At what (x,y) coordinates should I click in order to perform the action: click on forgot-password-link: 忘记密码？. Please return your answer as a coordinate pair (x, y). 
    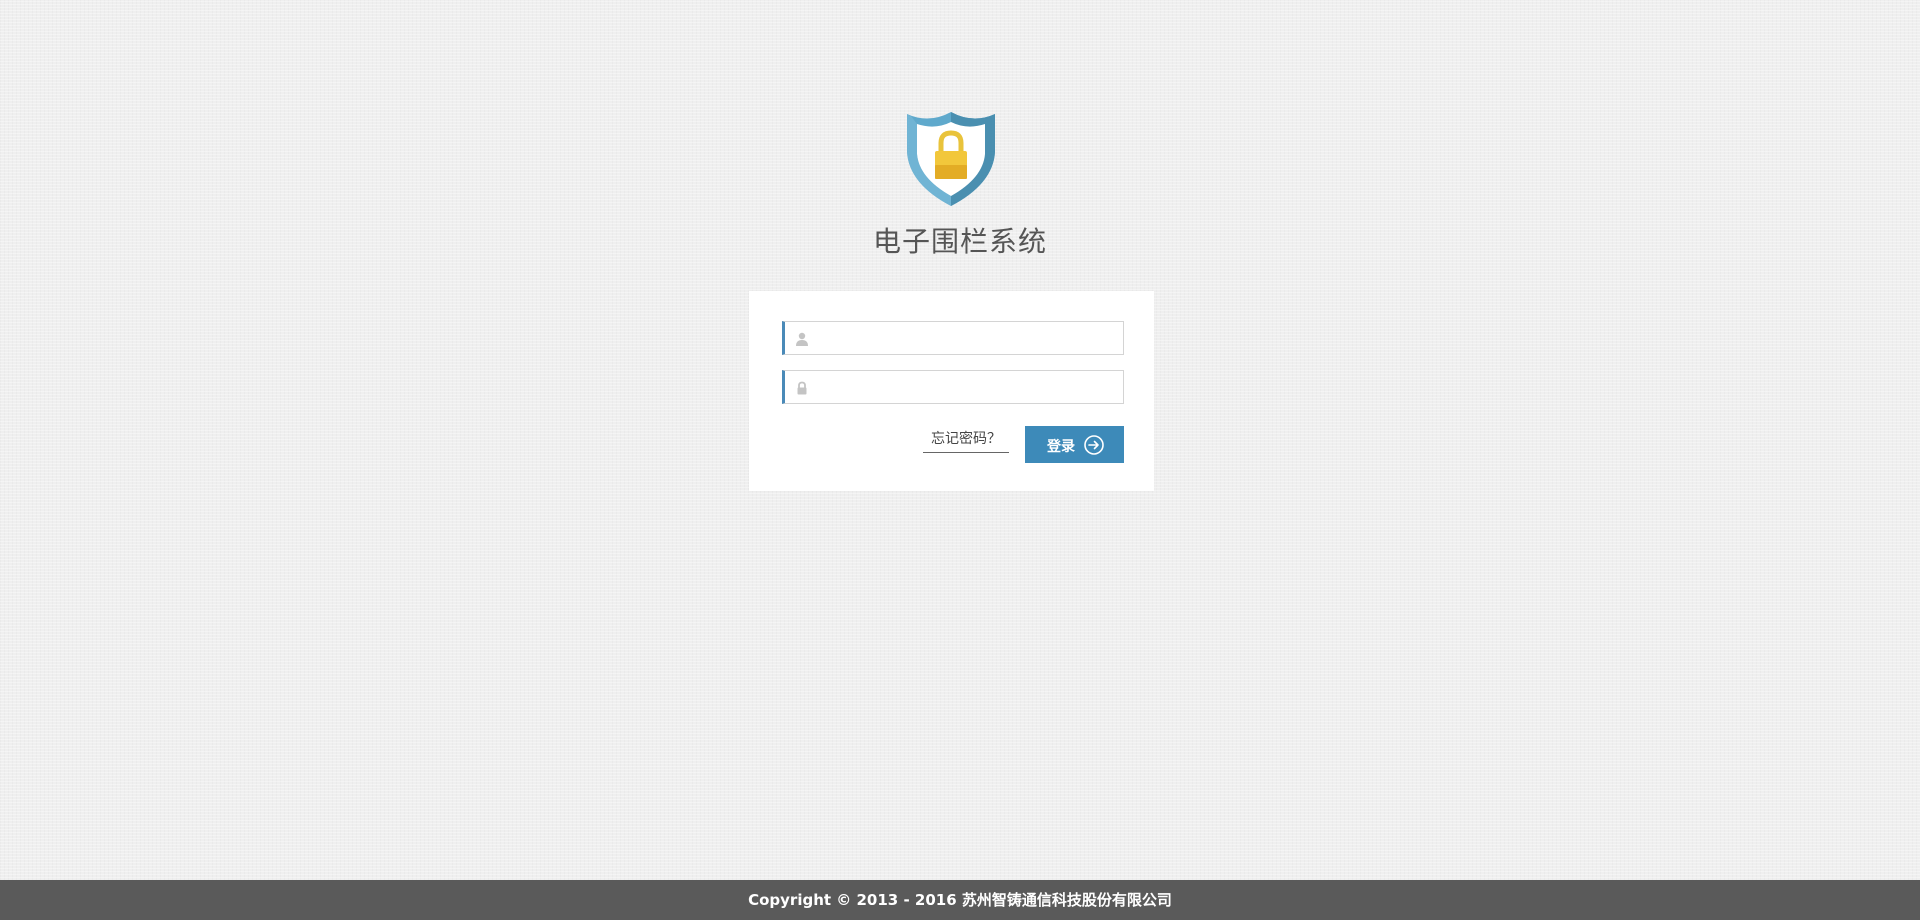
    Looking at the image, I should click on (966, 439).